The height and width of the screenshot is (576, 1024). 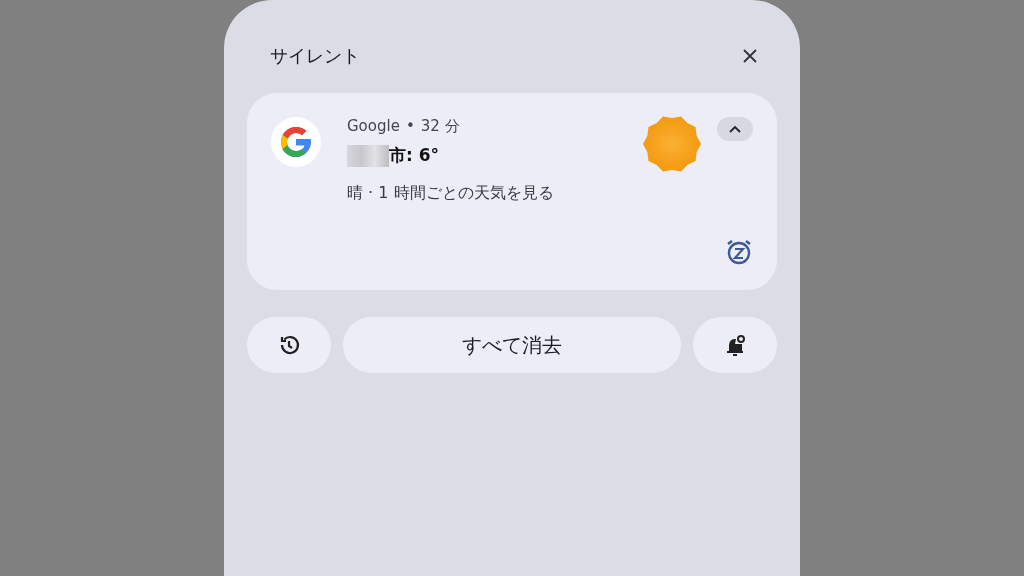 I want to click on blurred-block, so click(x=368, y=155).